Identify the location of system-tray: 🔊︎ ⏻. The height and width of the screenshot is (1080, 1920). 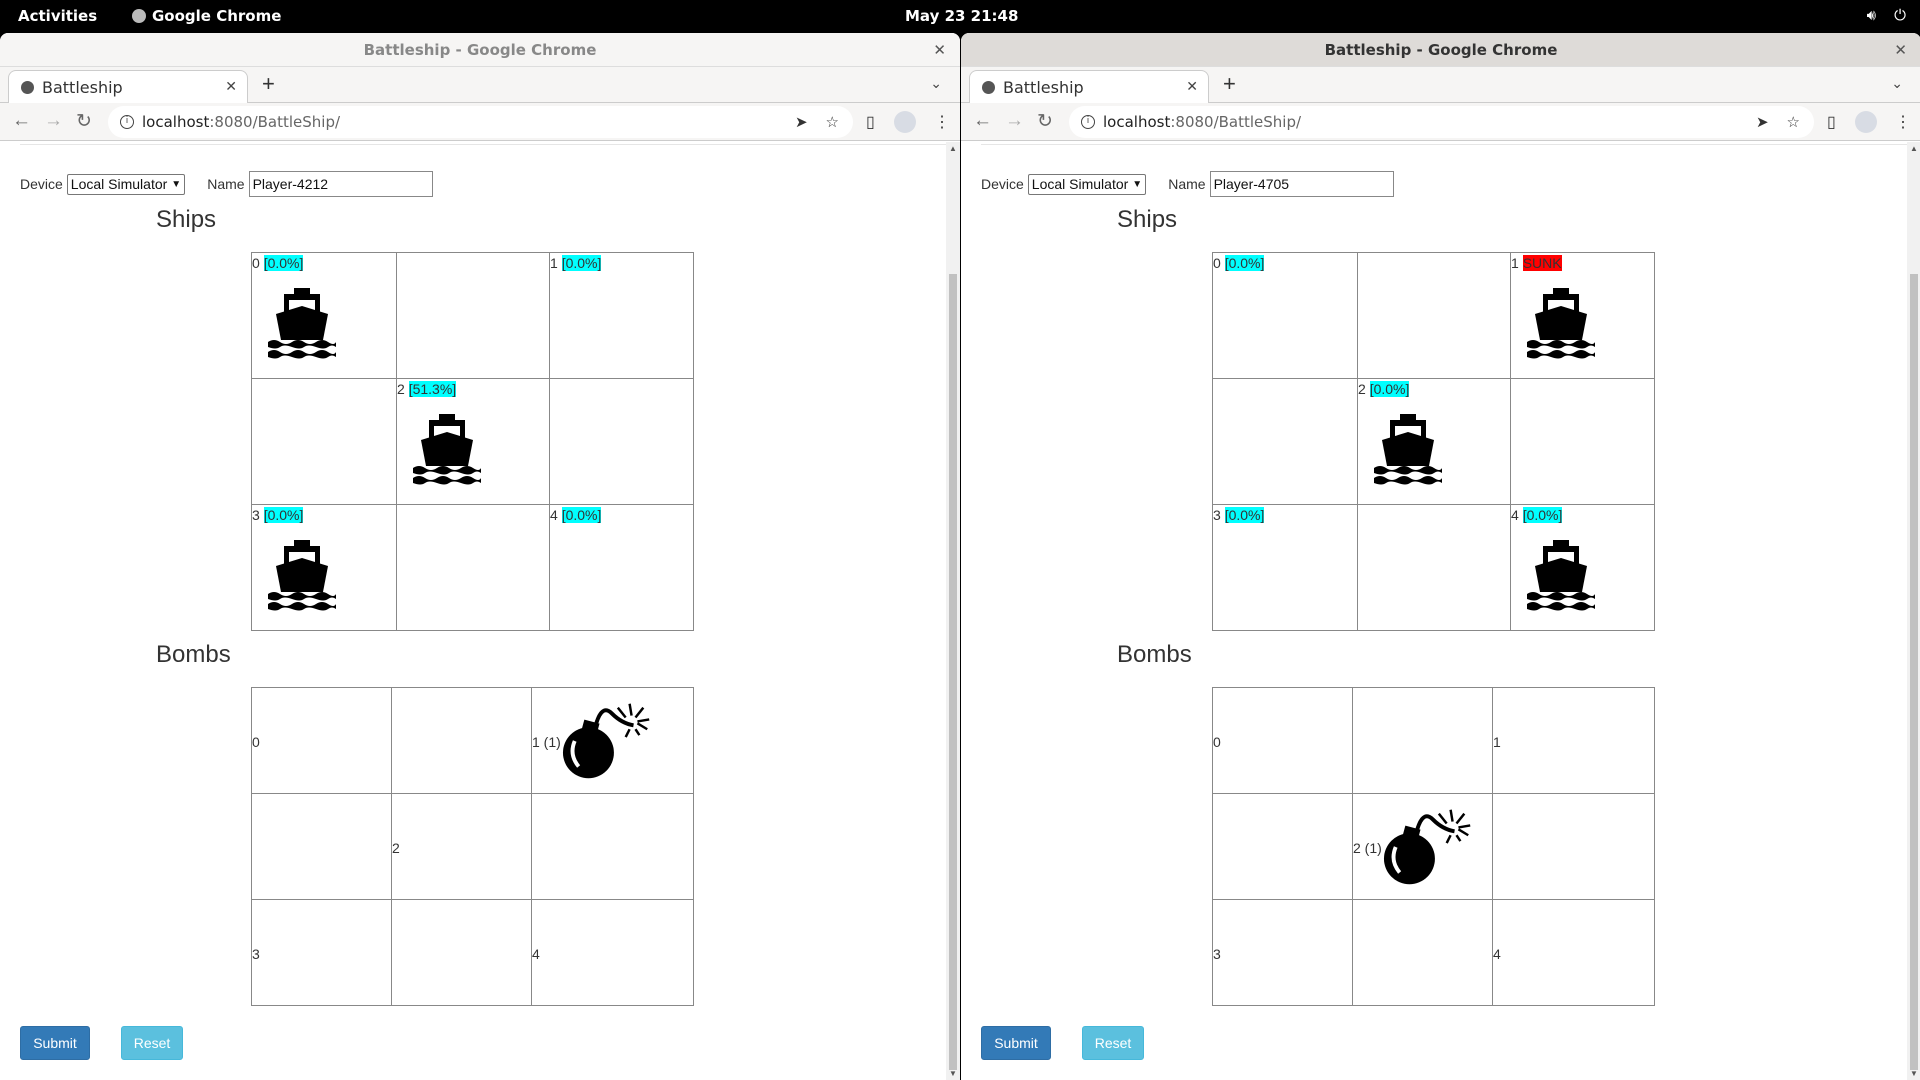
(1886, 15).